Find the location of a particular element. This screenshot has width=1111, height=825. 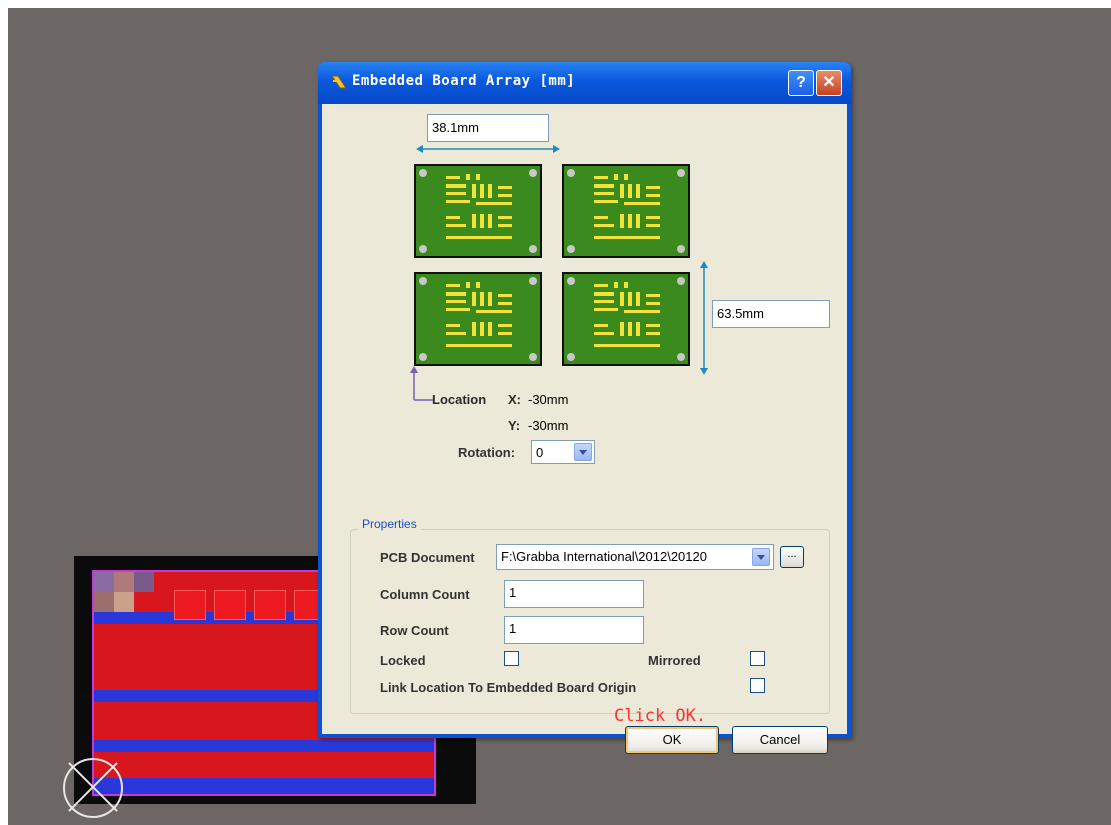

dialog-title: Embedded Board Array [mm] is located at coordinates (464, 81).